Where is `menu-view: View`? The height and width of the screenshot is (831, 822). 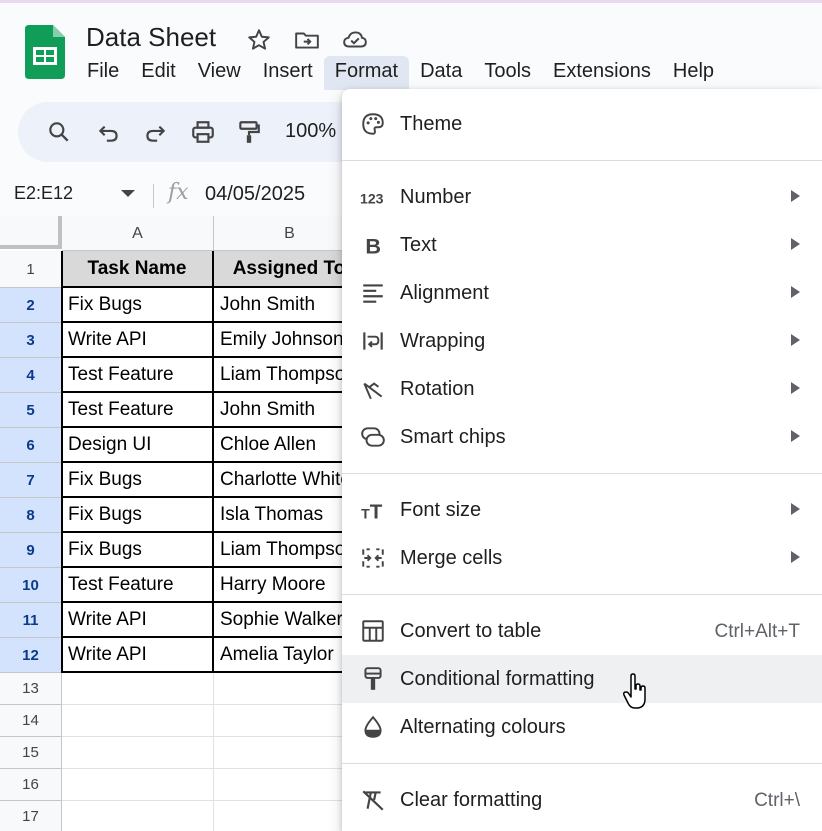 menu-view: View is located at coordinates (219, 73).